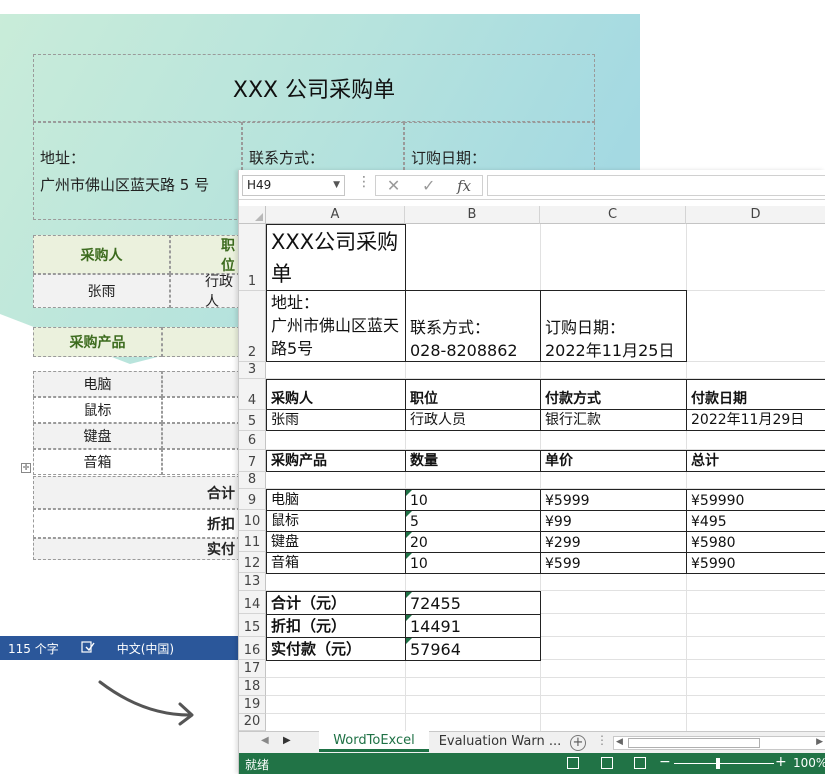  Describe the element at coordinates (472, 215) in the screenshot. I see `column-header-b: B` at that location.